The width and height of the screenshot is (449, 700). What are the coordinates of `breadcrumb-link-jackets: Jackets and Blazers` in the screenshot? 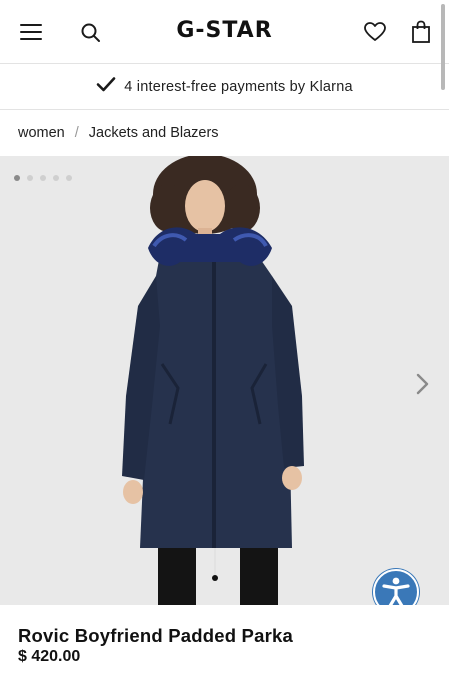 It's located at (154, 133).